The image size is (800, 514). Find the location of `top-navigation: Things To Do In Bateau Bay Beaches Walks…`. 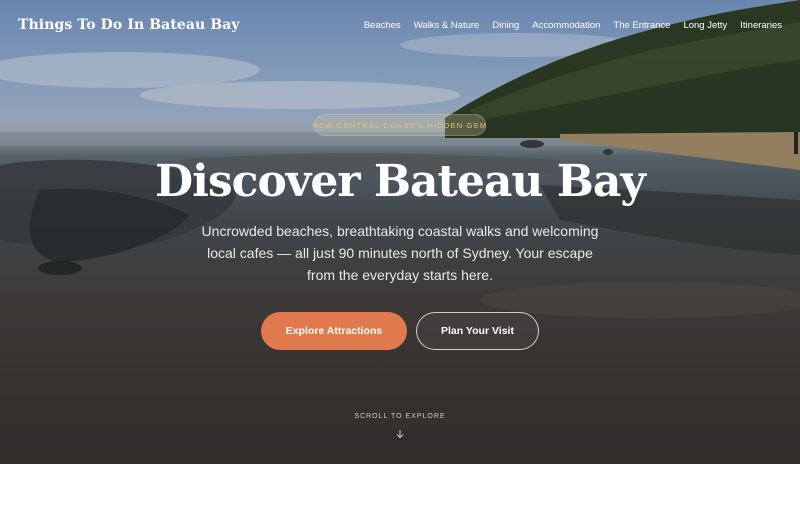

top-navigation: Things To Do In Bateau Bay Beaches Walks… is located at coordinates (400, 25).